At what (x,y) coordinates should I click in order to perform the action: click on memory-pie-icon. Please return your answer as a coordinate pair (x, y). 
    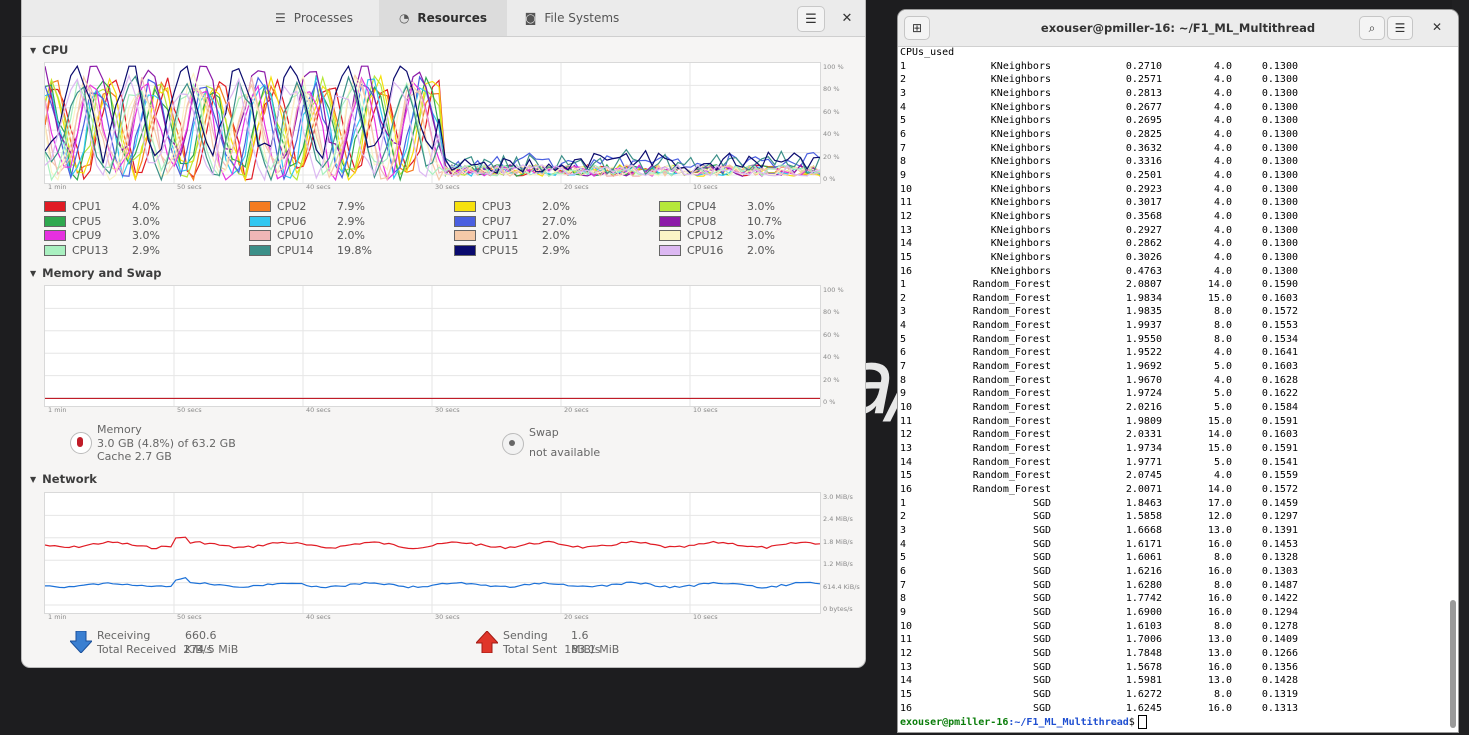
    Looking at the image, I should click on (80, 442).